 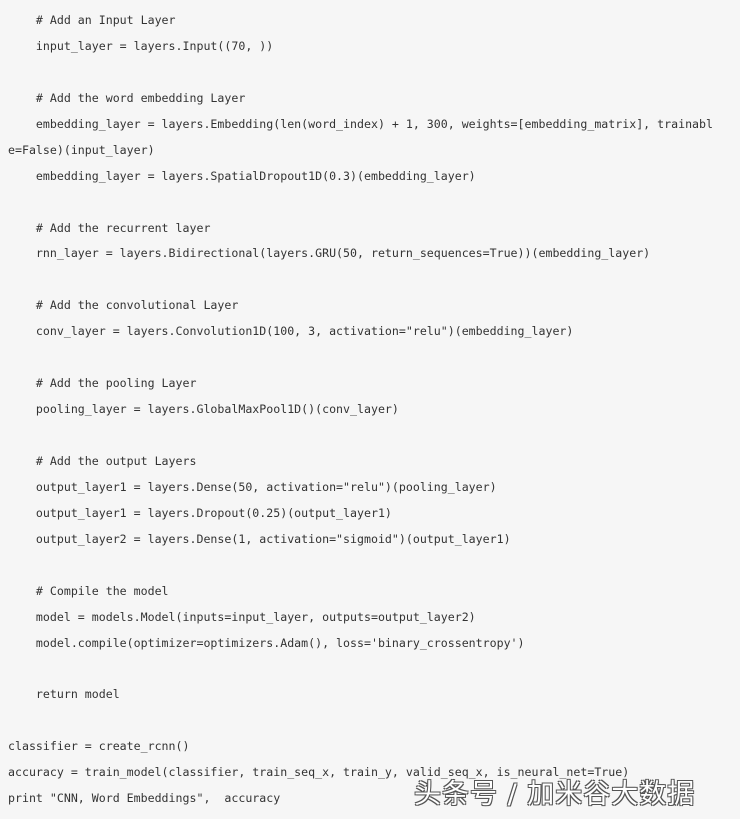 What do you see at coordinates (64, 694) in the screenshot?
I see `code-line: return model` at bounding box center [64, 694].